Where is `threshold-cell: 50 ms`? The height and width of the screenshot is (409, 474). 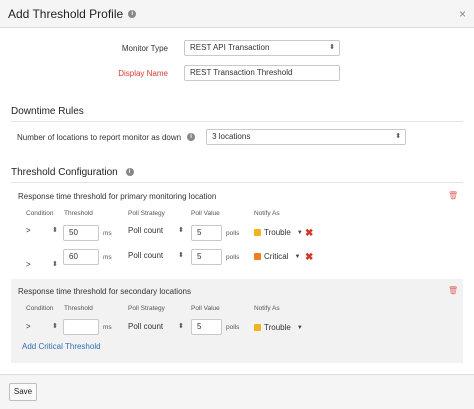
threshold-cell: 50 ms is located at coordinates (87, 233).